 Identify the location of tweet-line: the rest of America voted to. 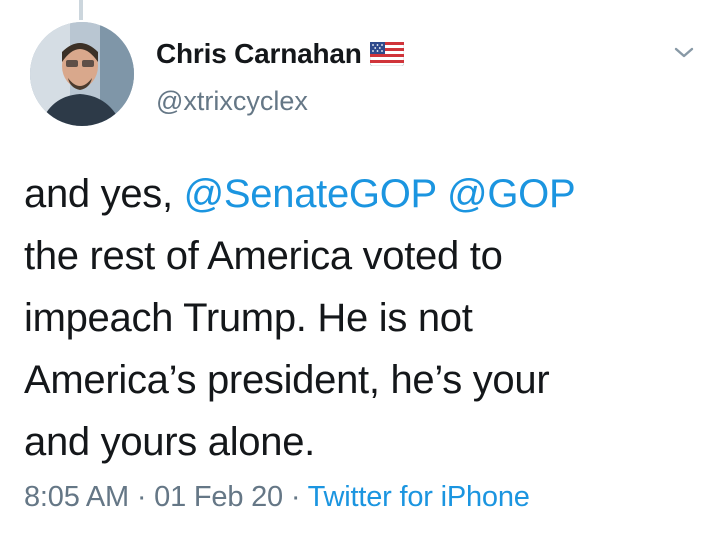
(263, 256).